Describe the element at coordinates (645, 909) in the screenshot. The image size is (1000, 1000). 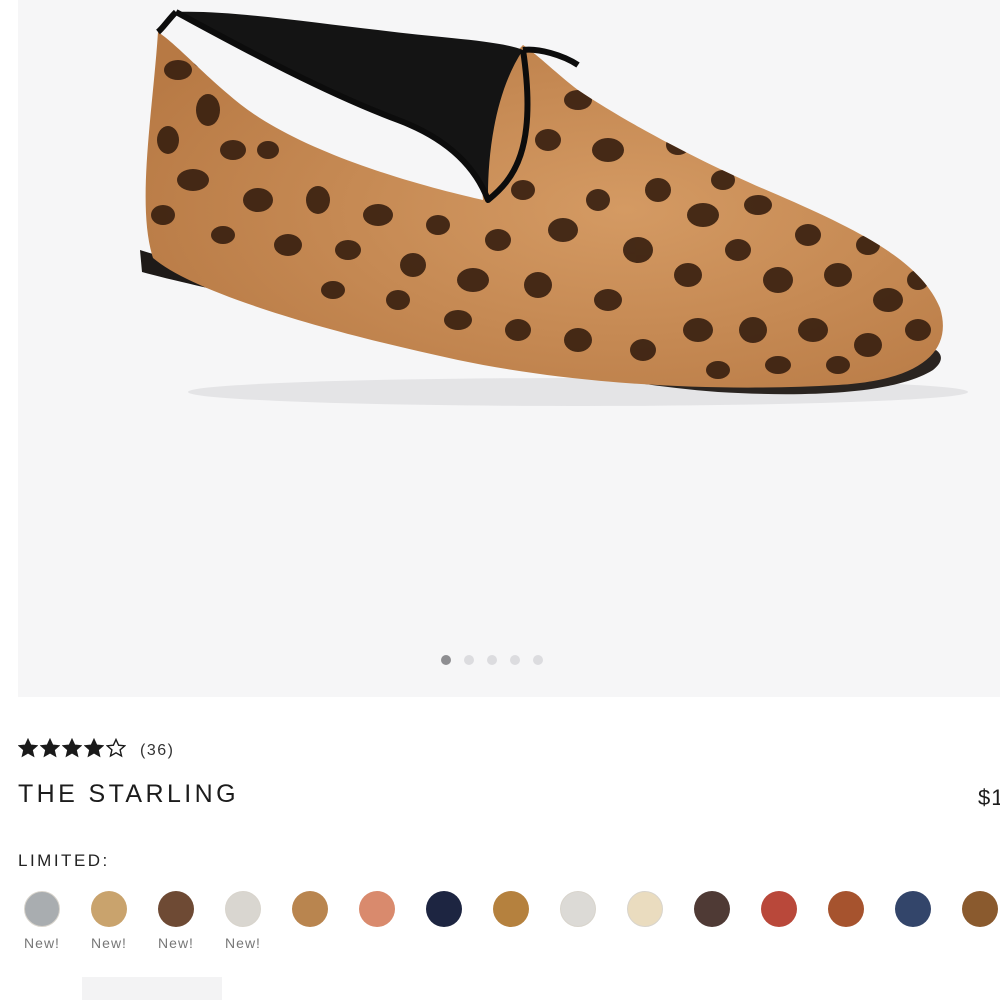
I see `color-swatch-cream-floral` at that location.